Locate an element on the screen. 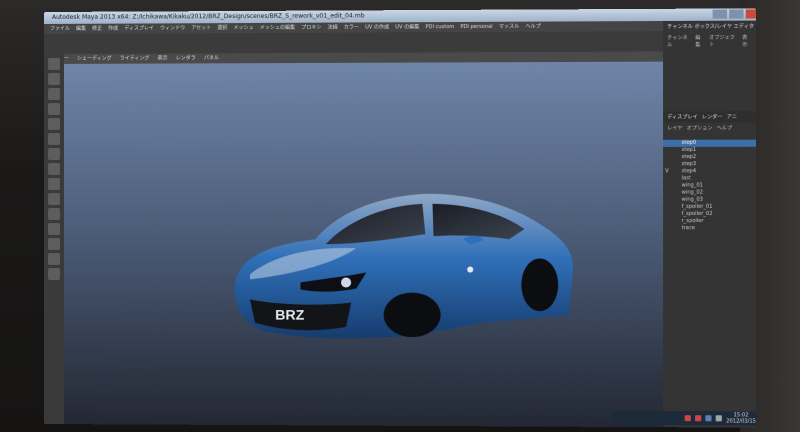 This screenshot has width=800, height=432. last-tool-icon is located at coordinates (53, 168).